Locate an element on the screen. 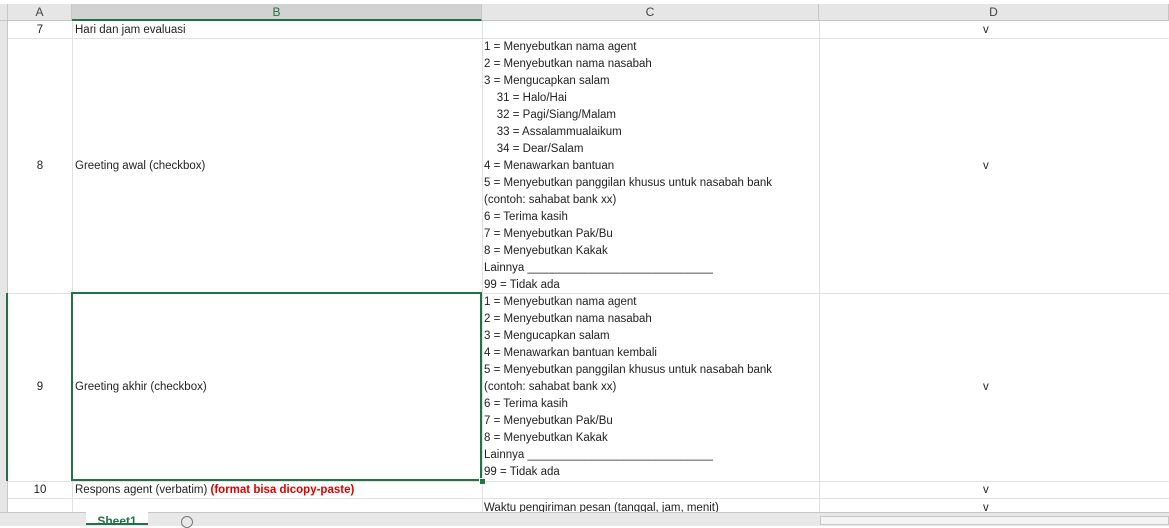  col-header-d: D is located at coordinates (994, 12).